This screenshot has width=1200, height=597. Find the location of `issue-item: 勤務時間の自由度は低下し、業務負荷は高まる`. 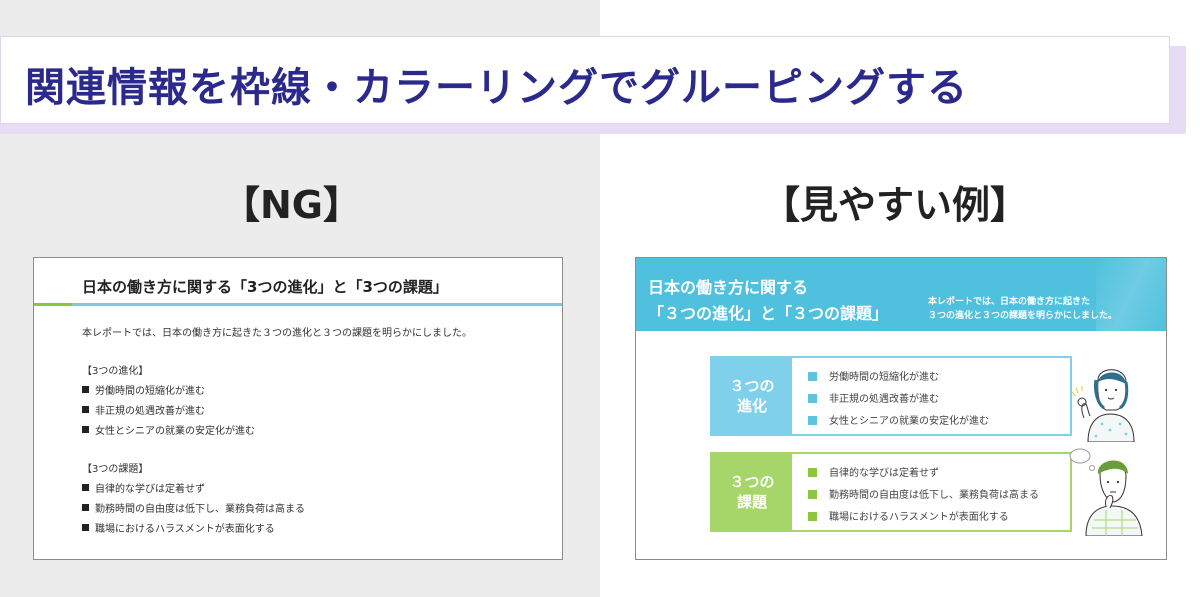

issue-item: 勤務時間の自由度は低下し、業務負荷は高まる is located at coordinates (923, 493).